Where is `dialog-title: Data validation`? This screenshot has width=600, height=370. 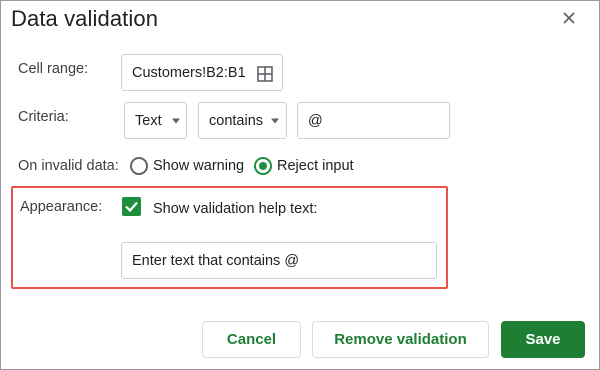 dialog-title: Data validation is located at coordinates (85, 18).